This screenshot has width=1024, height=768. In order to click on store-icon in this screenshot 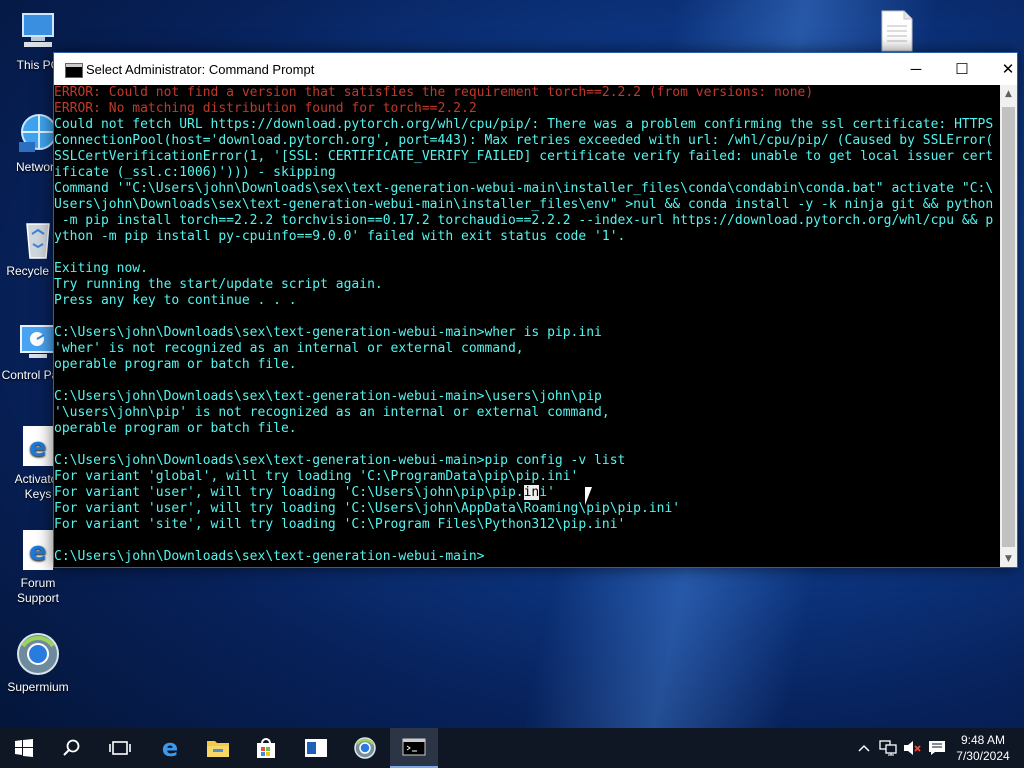, I will do `click(266, 748)`.